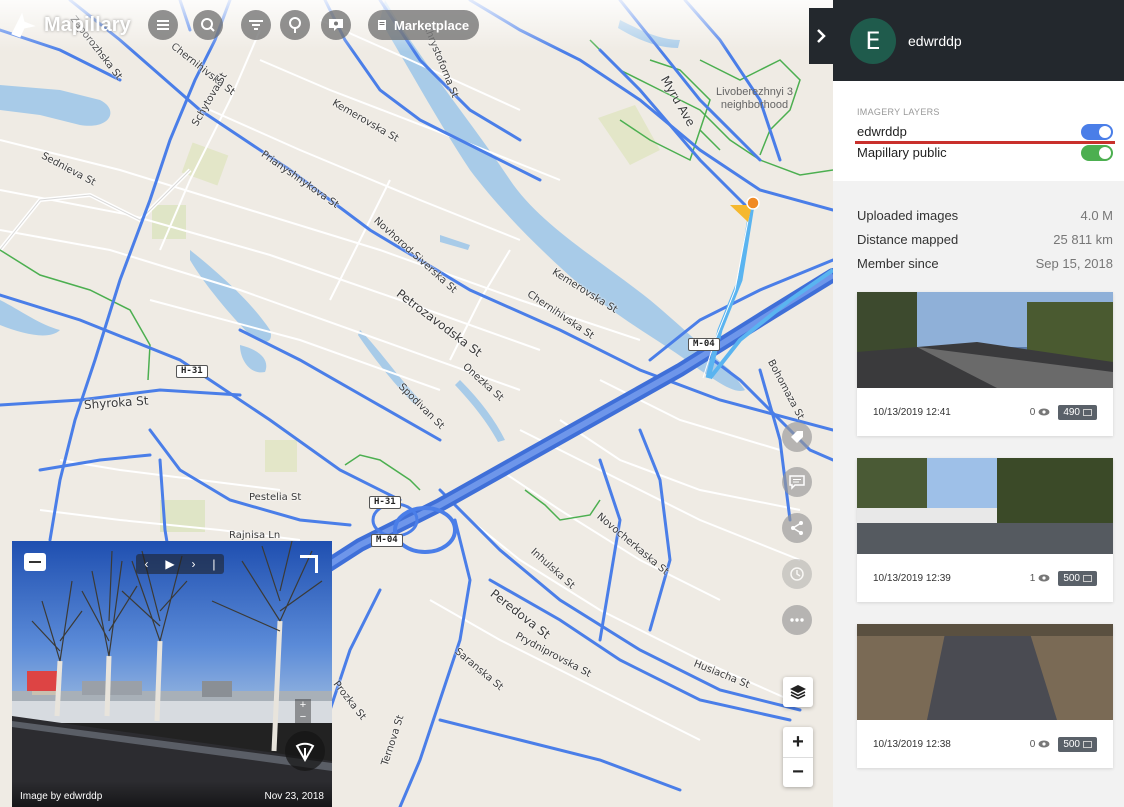 This screenshot has height=807, width=1124. I want to click on app-logo: Mapillary, so click(69, 25).